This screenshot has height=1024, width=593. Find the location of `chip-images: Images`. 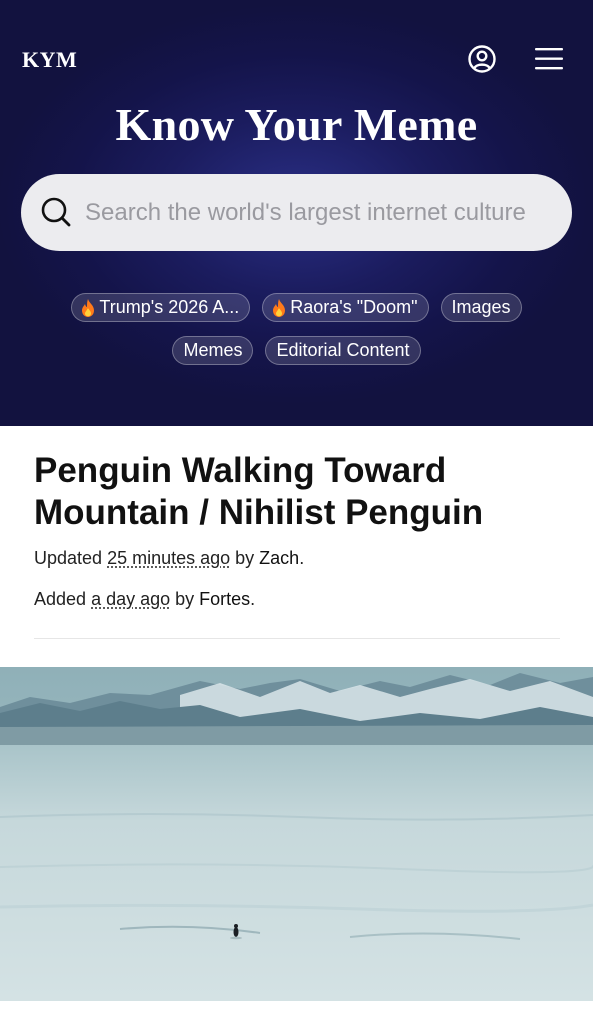

chip-images: Images is located at coordinates (481, 307).